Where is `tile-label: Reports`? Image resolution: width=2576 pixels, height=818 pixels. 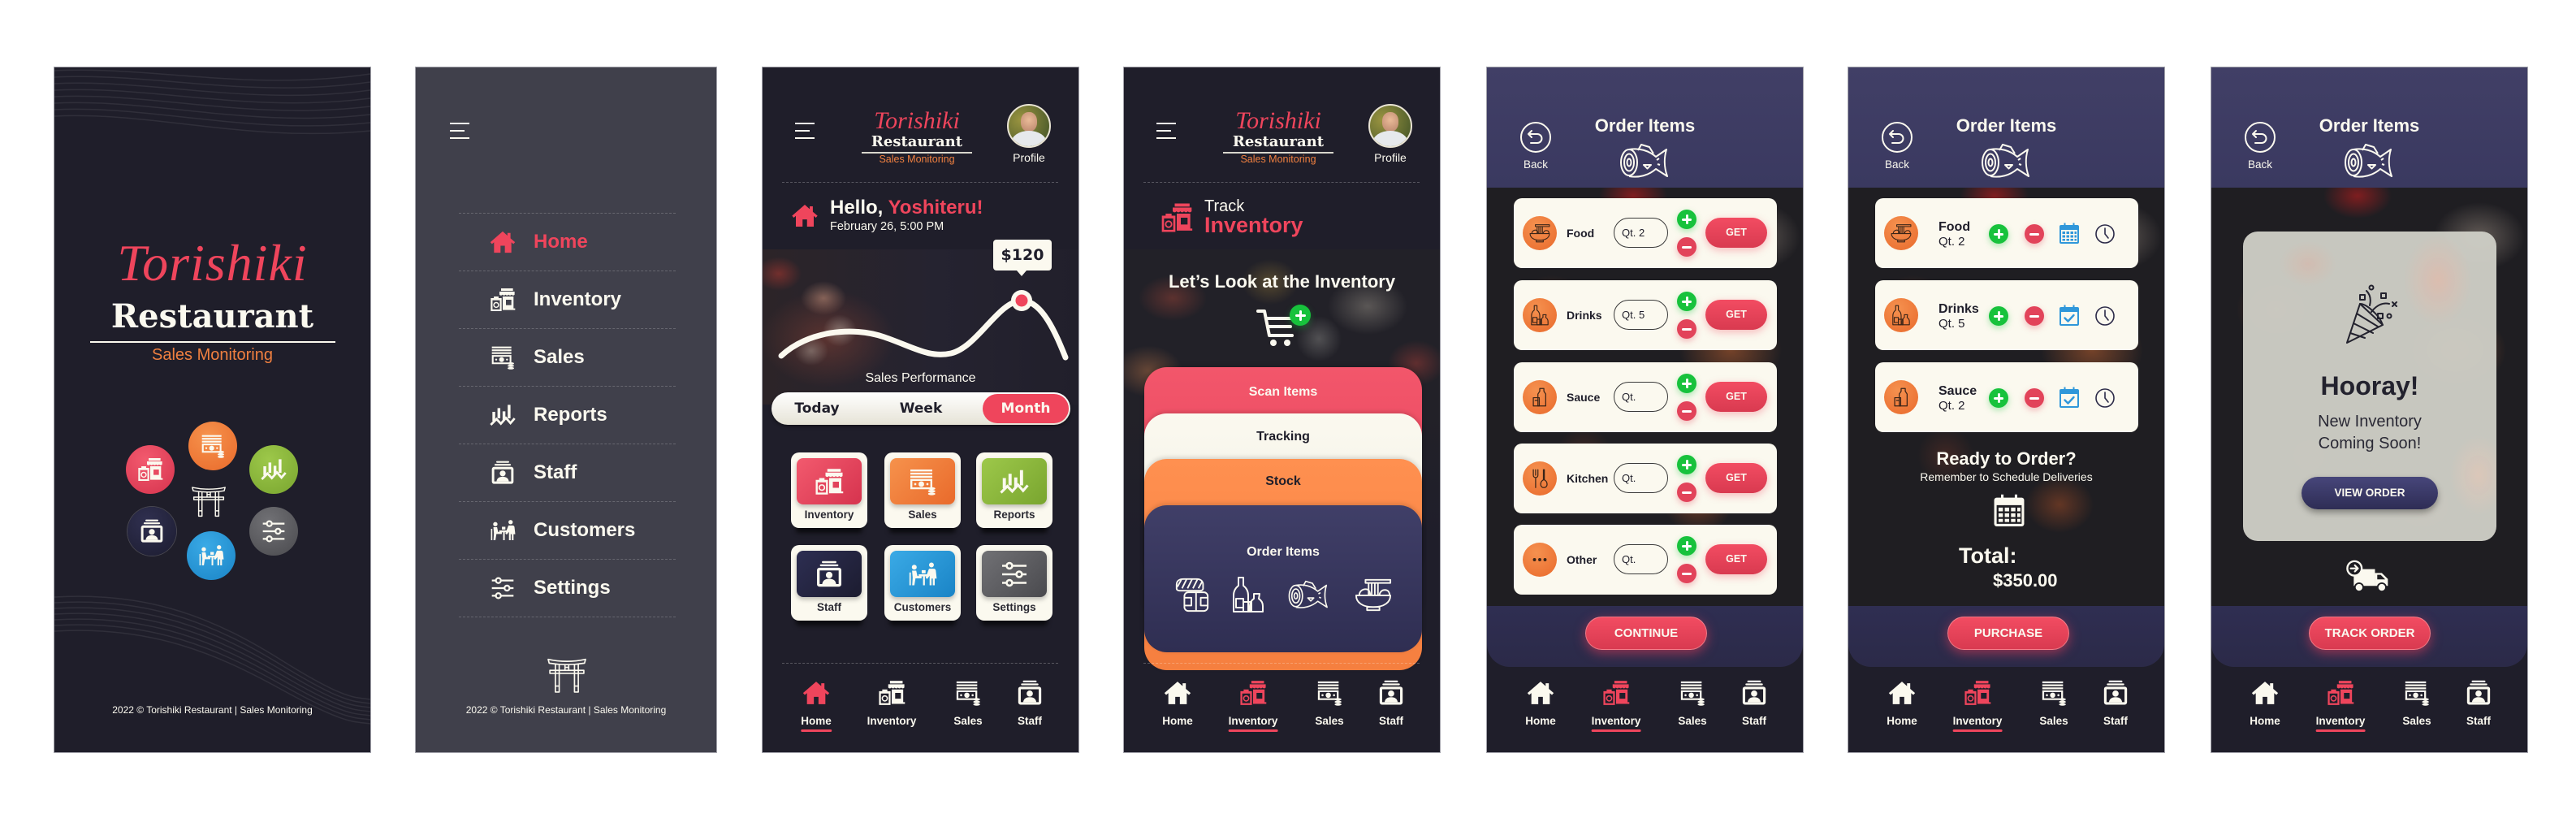
tile-label: Reports is located at coordinates (1014, 515).